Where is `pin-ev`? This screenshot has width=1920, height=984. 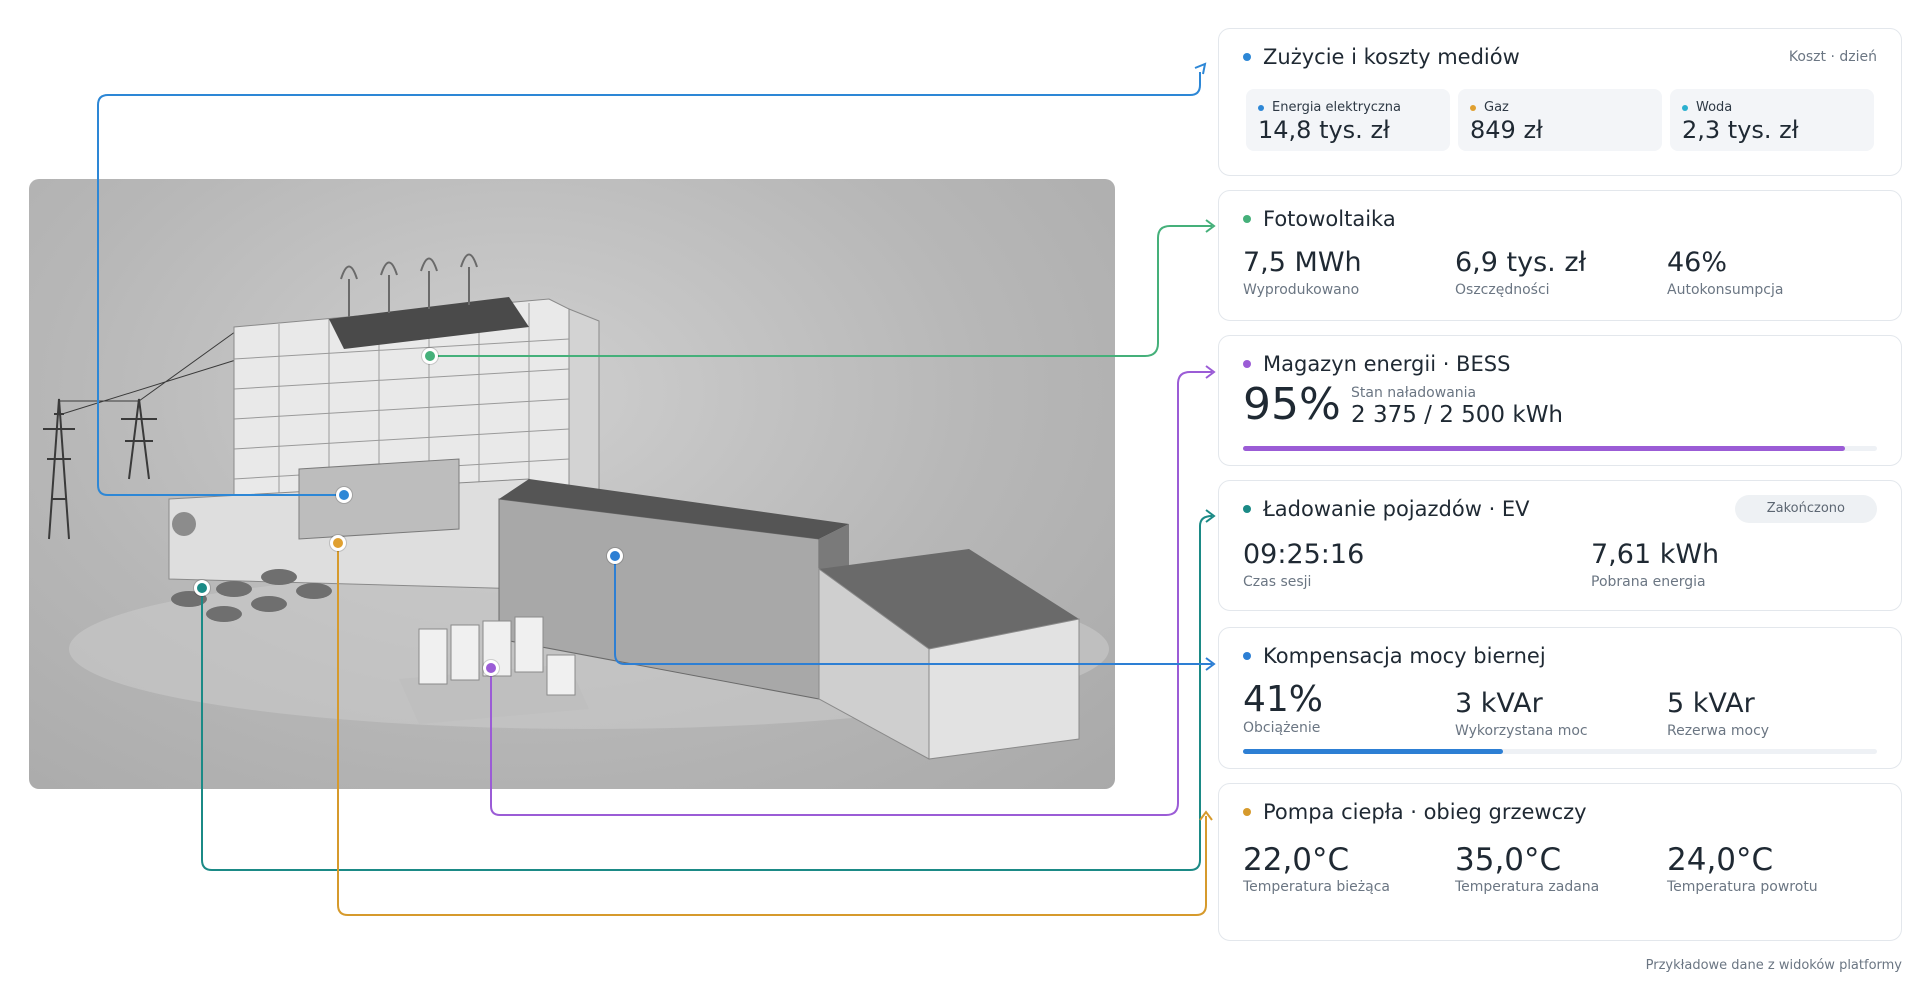 pin-ev is located at coordinates (202, 588).